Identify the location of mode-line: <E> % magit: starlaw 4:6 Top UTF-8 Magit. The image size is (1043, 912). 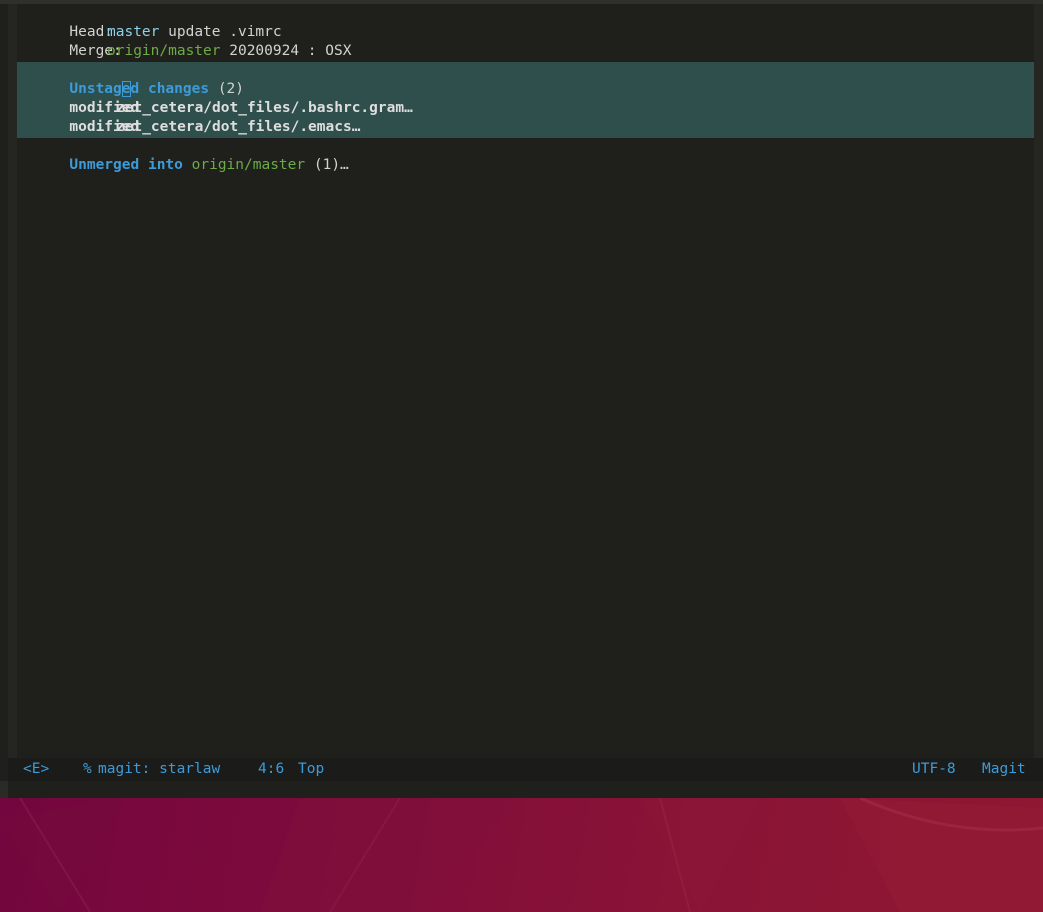
(525, 769).